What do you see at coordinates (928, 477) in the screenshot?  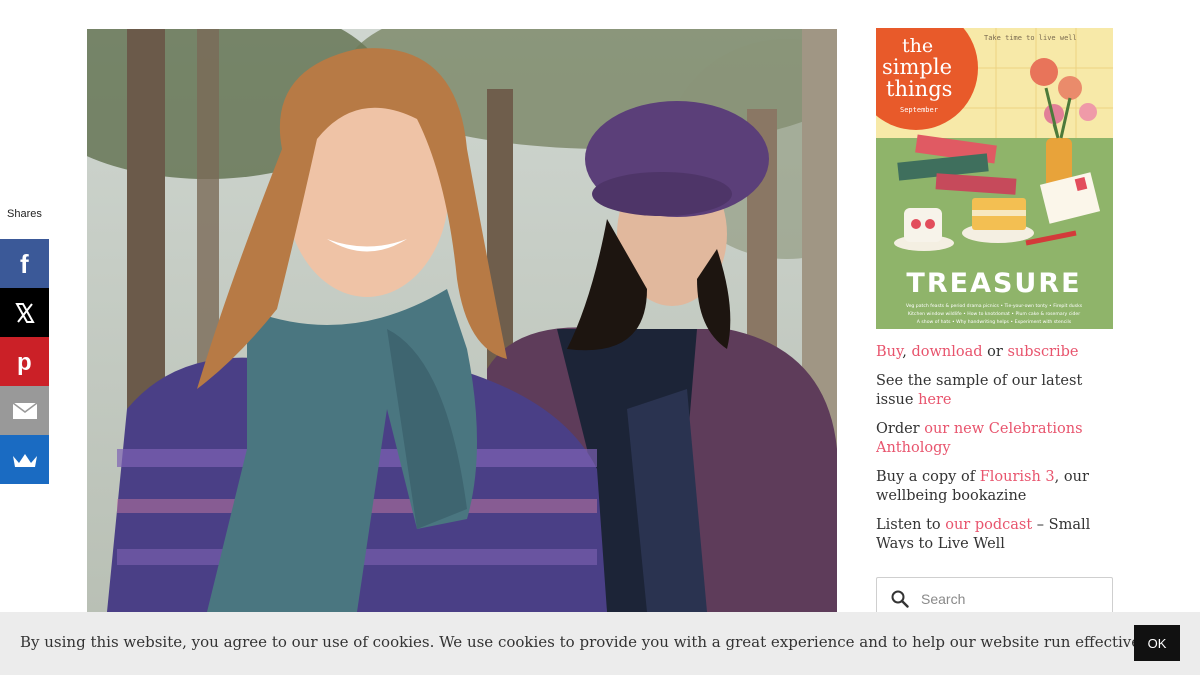 I see `flourish-text: Buy a copy of` at bounding box center [928, 477].